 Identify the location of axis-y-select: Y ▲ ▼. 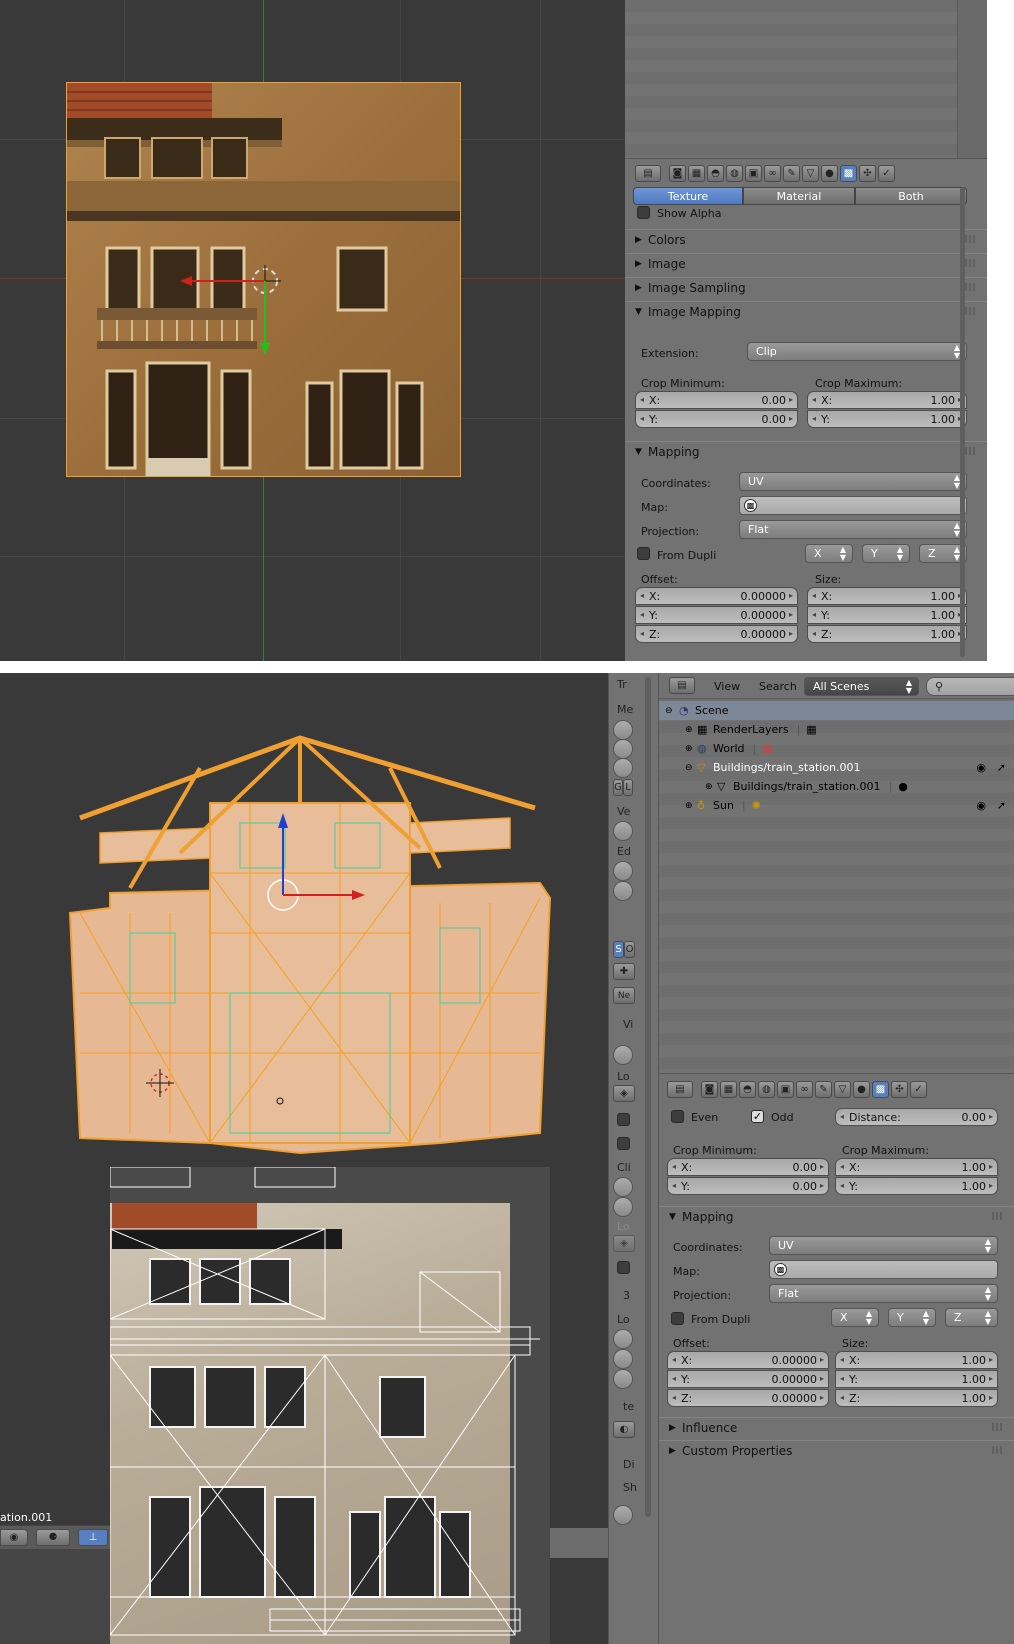
(912, 1317).